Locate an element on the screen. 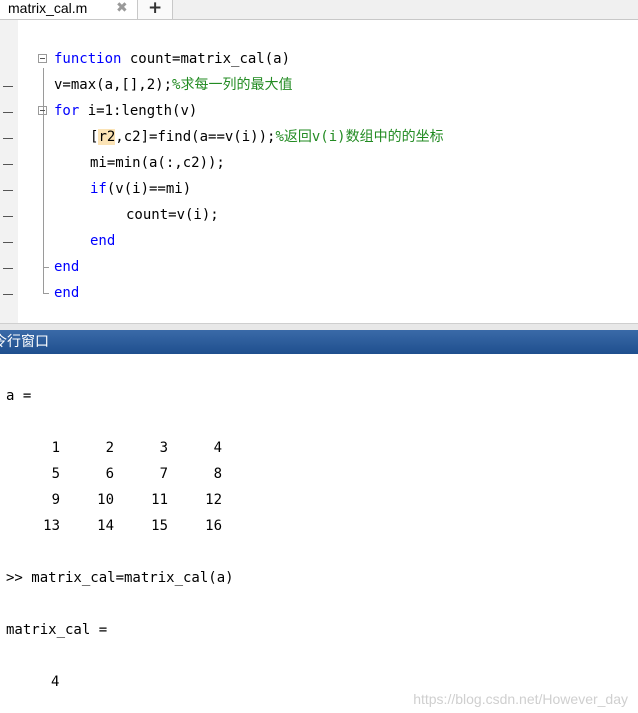 The image size is (638, 713). code-line-1: function count=matrix_cal(a) is located at coordinates (319, 59).